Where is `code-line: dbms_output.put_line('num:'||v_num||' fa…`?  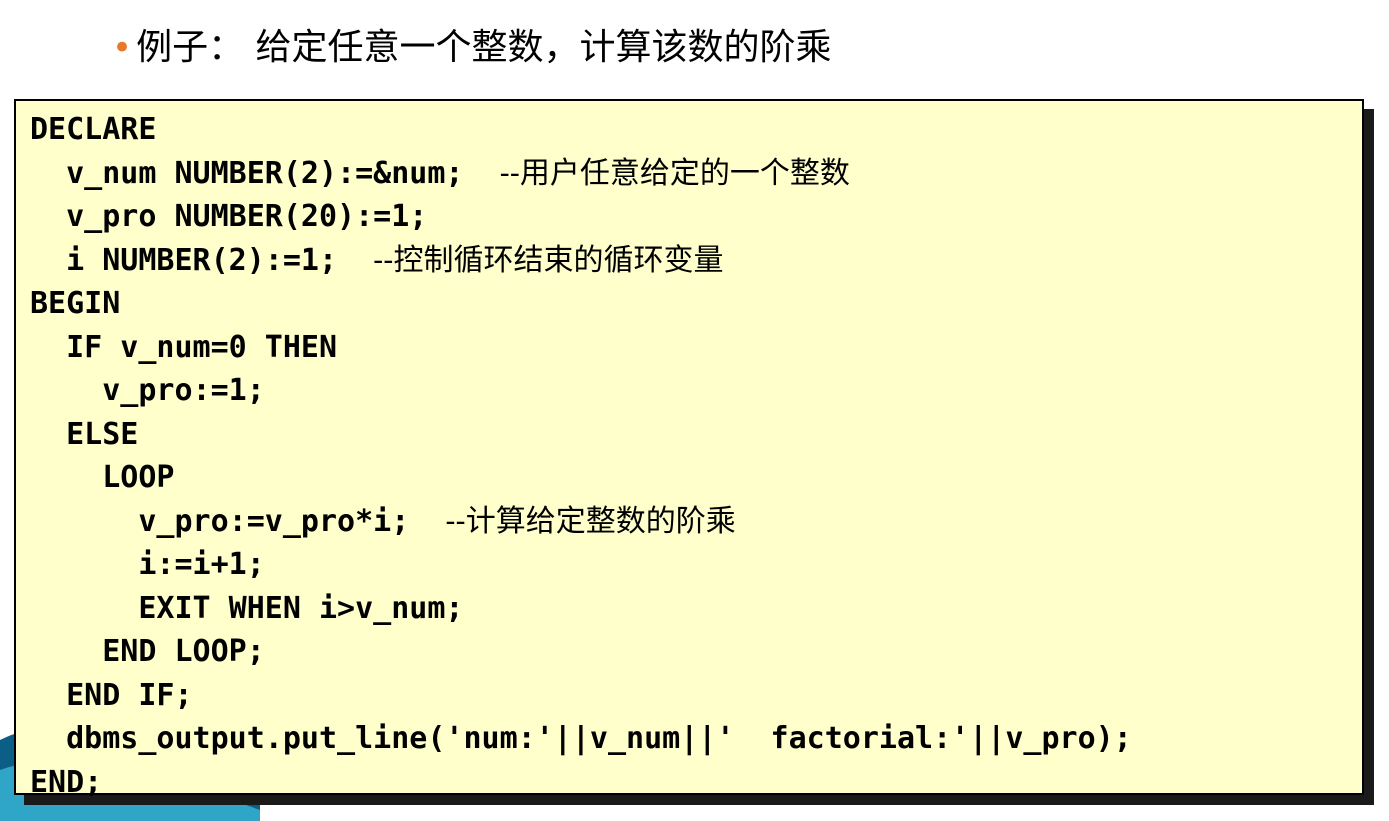 code-line: dbms_output.put_line('num:'||v_num||' fa… is located at coordinates (581, 739).